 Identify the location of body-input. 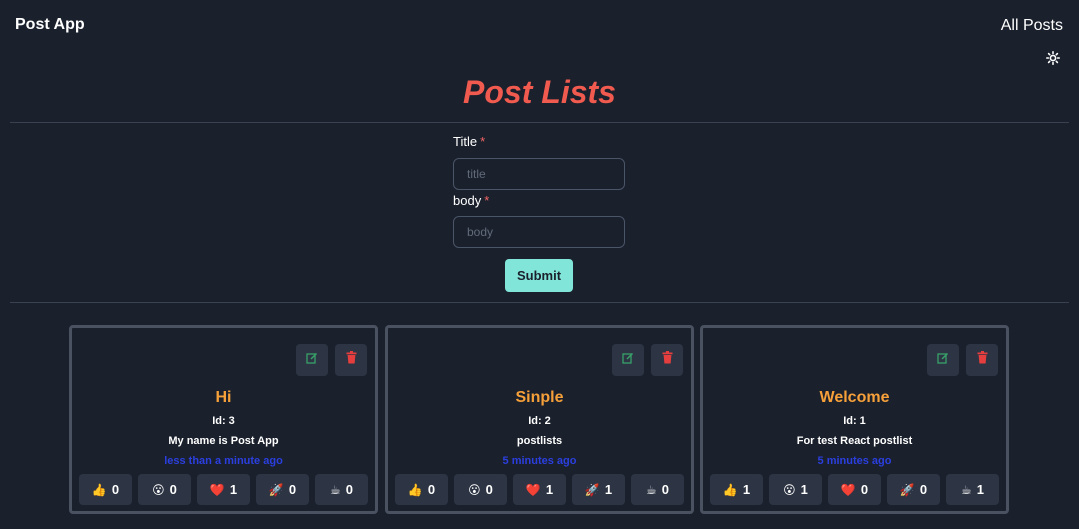
(539, 232).